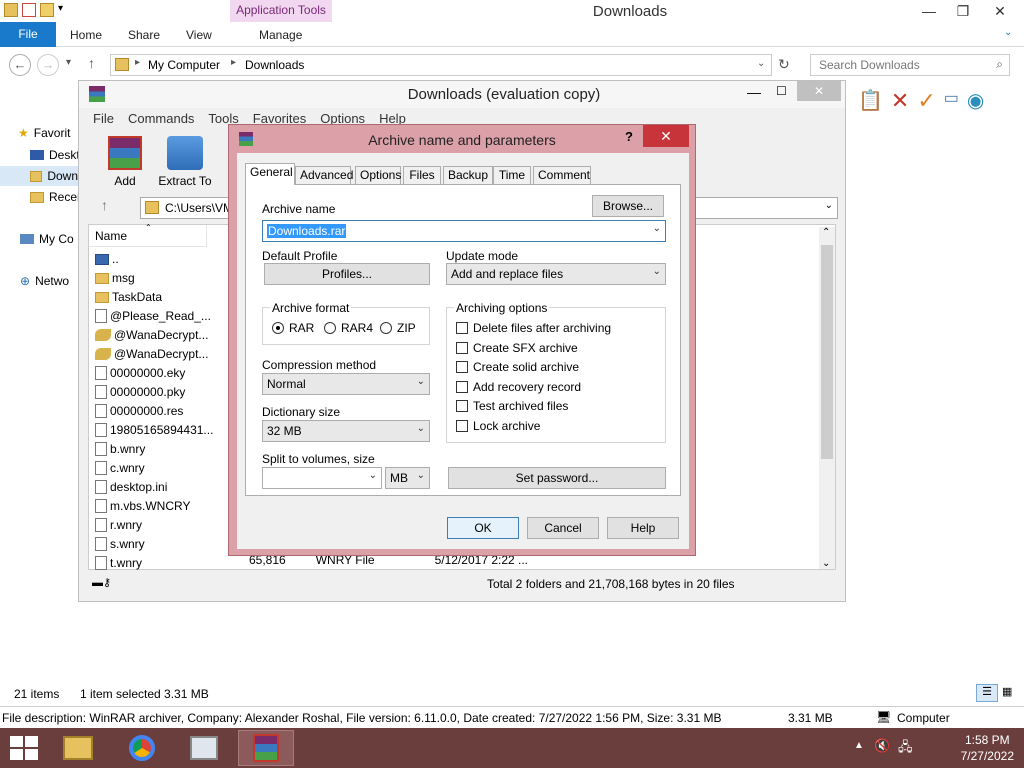 Image resolution: width=1024 pixels, height=768 pixels. What do you see at coordinates (120, 544) in the screenshot?
I see `file-row: s.wnry` at bounding box center [120, 544].